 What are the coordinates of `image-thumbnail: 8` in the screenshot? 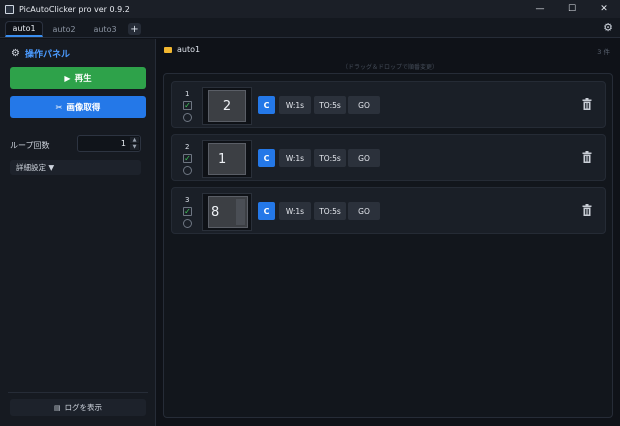 It's located at (227, 212).